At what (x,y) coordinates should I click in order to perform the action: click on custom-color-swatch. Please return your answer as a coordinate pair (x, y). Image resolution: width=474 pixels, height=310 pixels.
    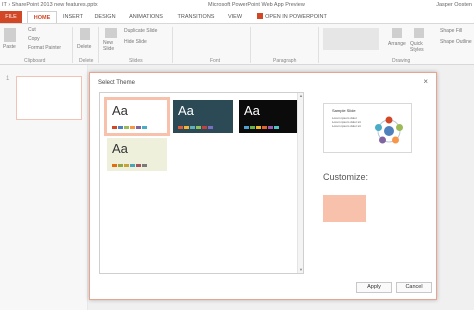
    Looking at the image, I should click on (344, 208).